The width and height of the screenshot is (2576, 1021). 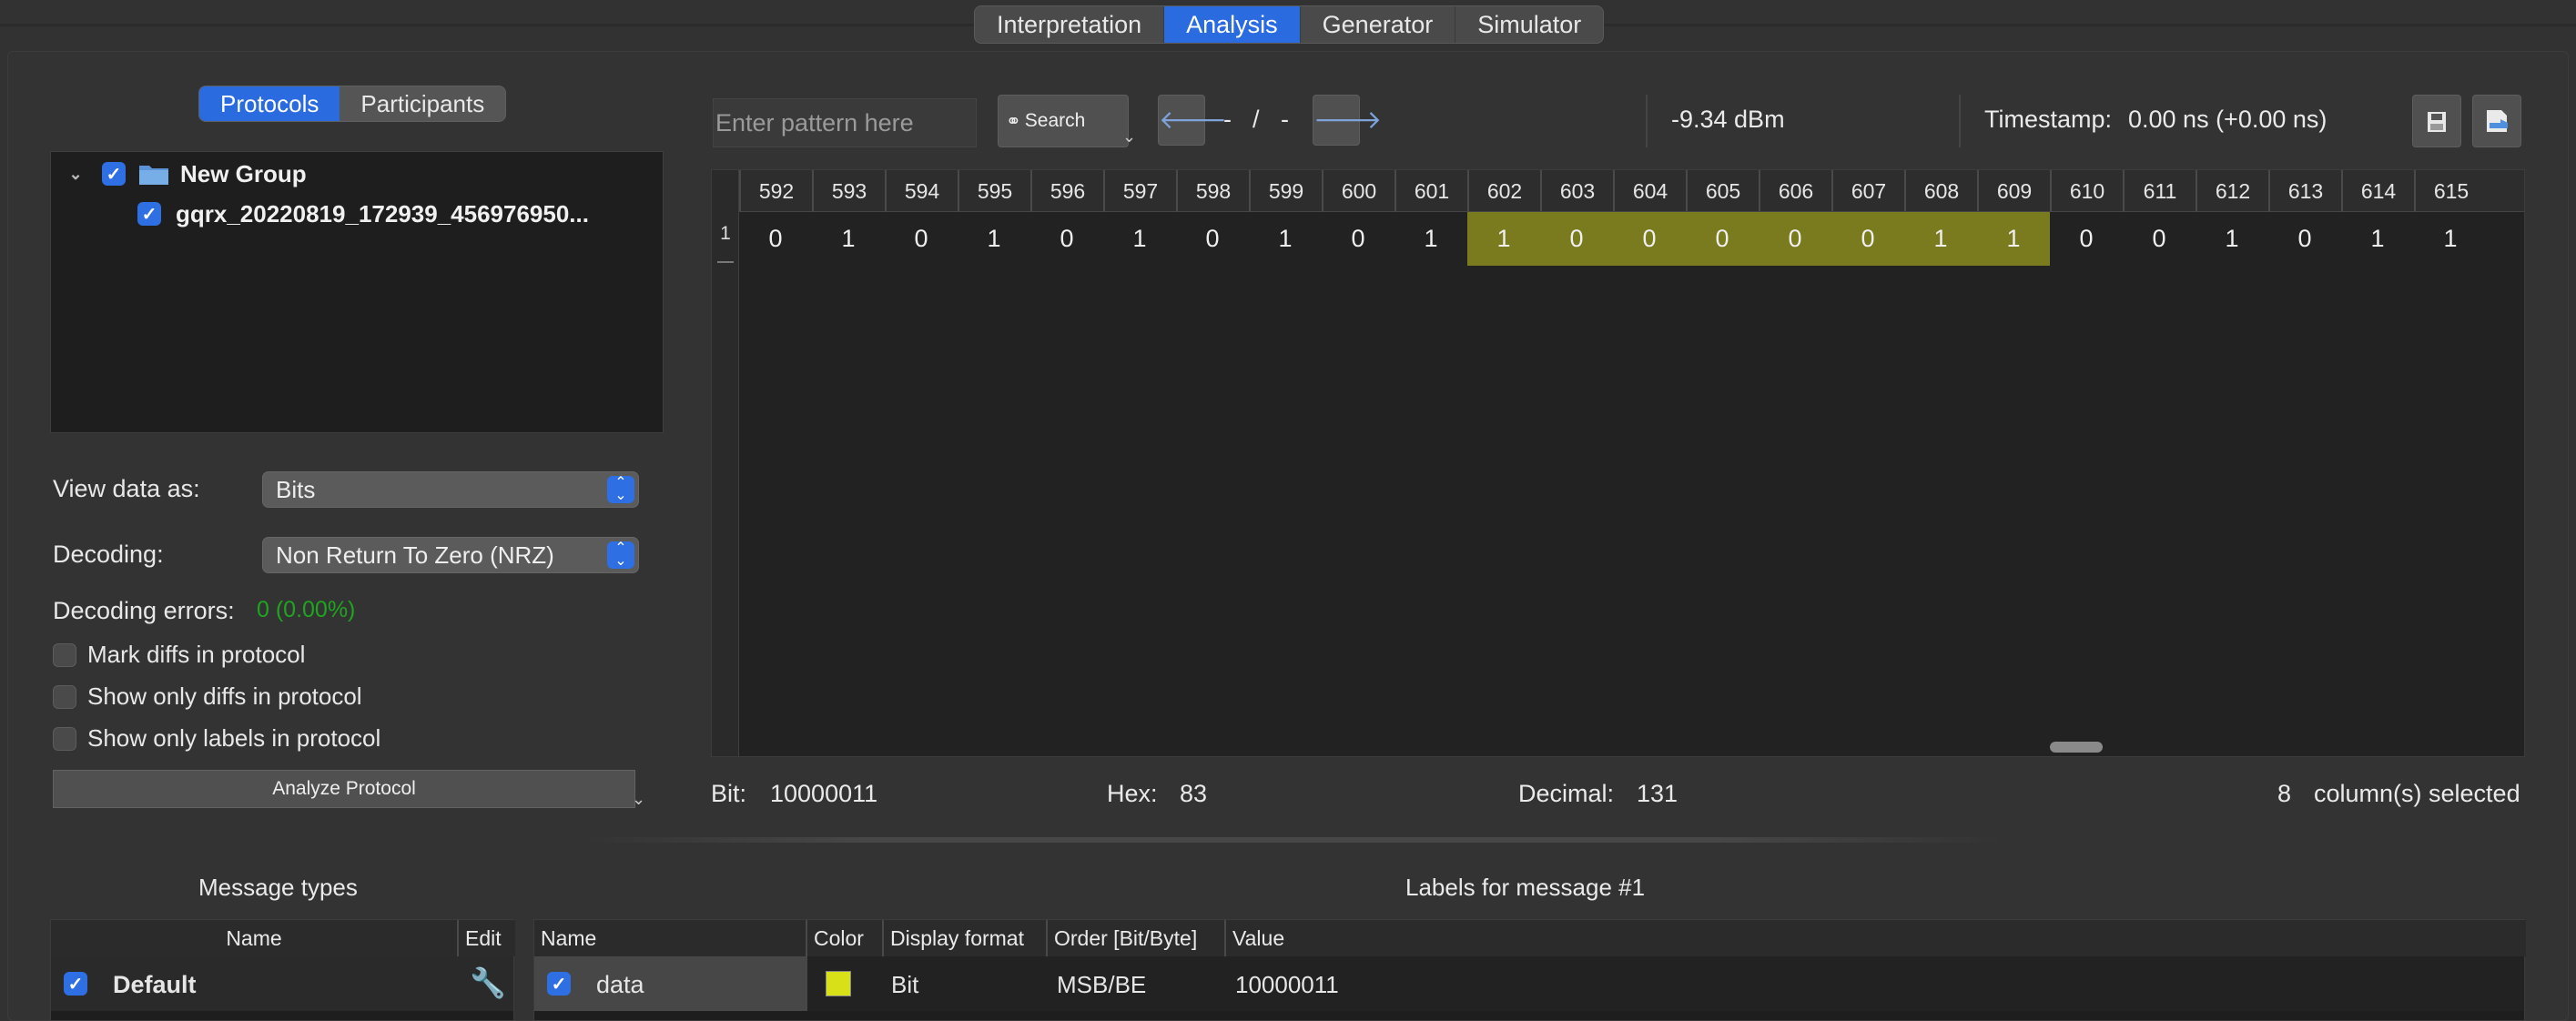 I want to click on view-data-select: Bits ⌃ ⌄, so click(x=450, y=490).